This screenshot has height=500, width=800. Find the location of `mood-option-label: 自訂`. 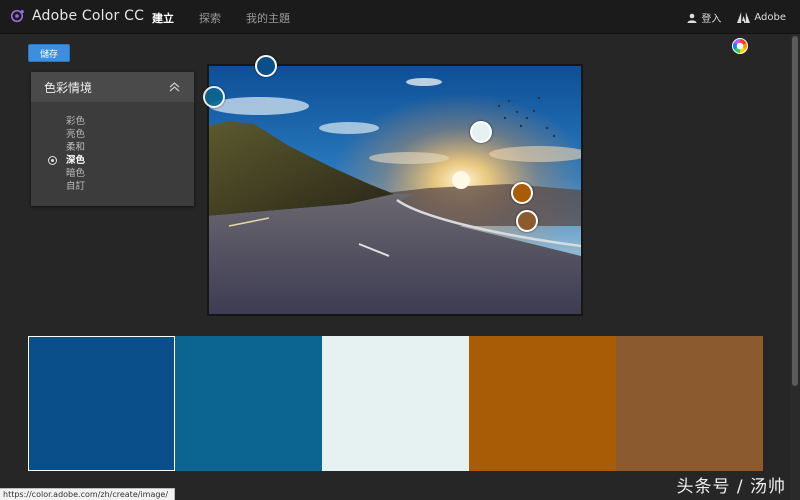

mood-option-label: 自訂 is located at coordinates (76, 186).